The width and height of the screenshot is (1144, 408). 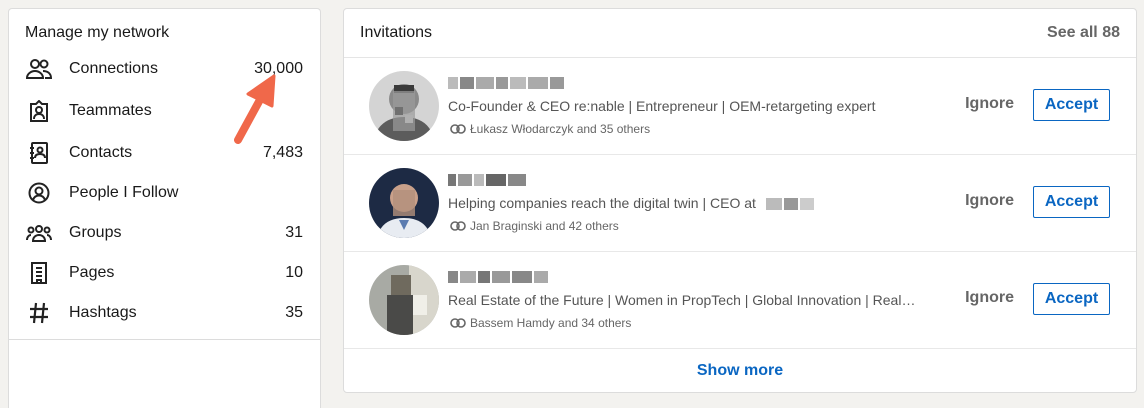 I want to click on mutual-connections: Bassem Hamdy and 34 others, so click(x=540, y=323).